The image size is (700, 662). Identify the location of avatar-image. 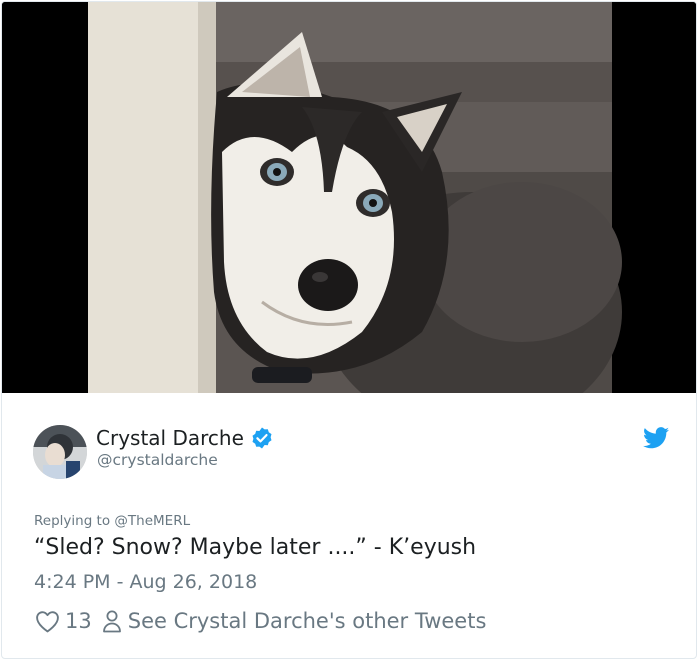
(60, 452).